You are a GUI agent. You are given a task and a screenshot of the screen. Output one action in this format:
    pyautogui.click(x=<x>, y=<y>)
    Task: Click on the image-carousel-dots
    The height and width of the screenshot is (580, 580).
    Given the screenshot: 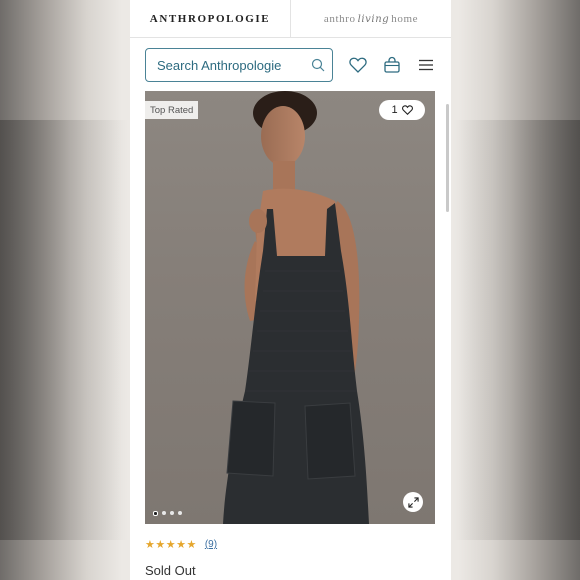 What is the action you would take?
    pyautogui.click(x=167, y=513)
    